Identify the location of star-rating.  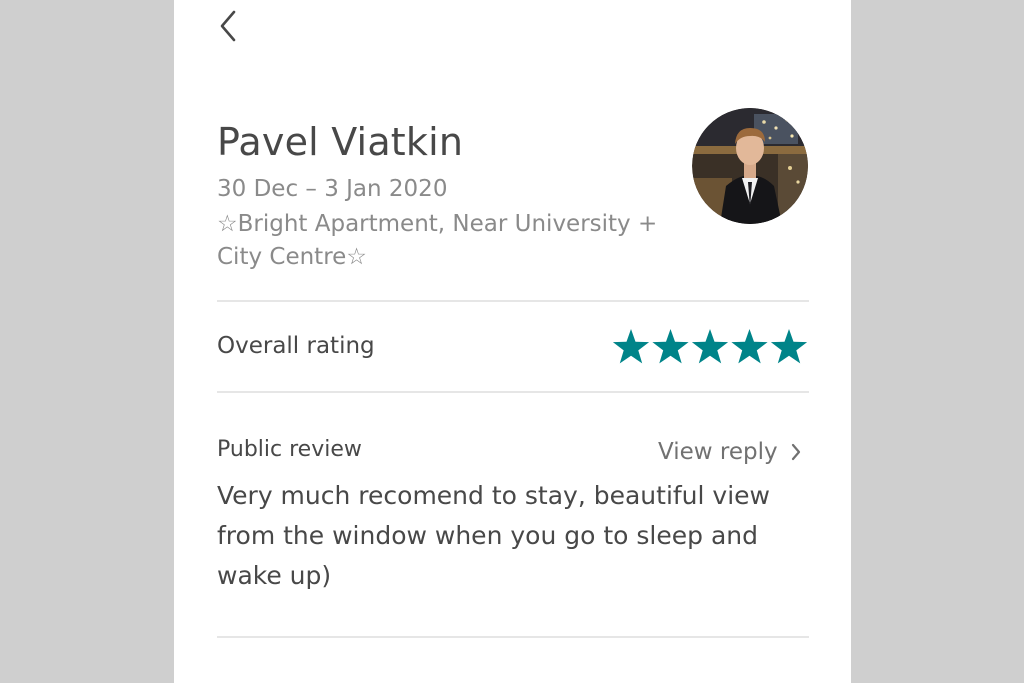
(711, 348).